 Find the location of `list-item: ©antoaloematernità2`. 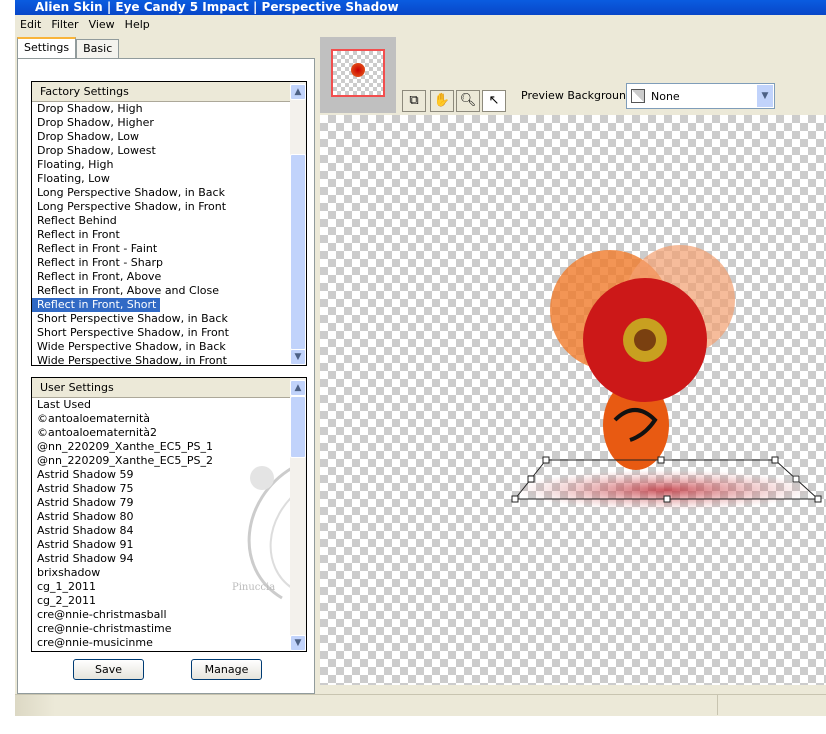

list-item: ©antoaloematernità2 is located at coordinates (161, 433).